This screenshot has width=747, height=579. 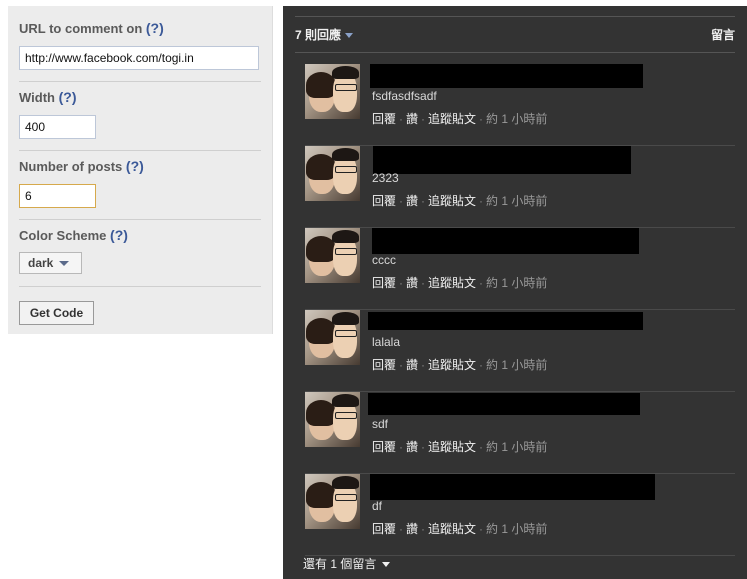 What do you see at coordinates (515, 52) in the screenshot?
I see `header-divider` at bounding box center [515, 52].